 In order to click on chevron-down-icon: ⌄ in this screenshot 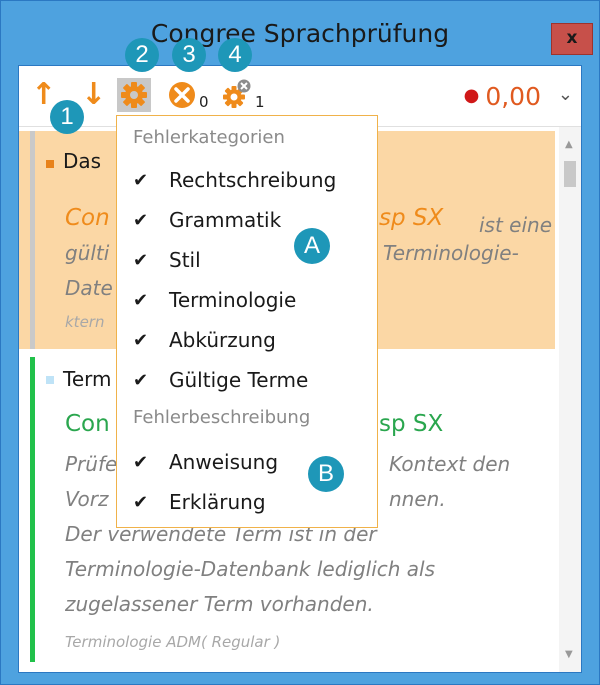, I will do `click(565, 94)`.